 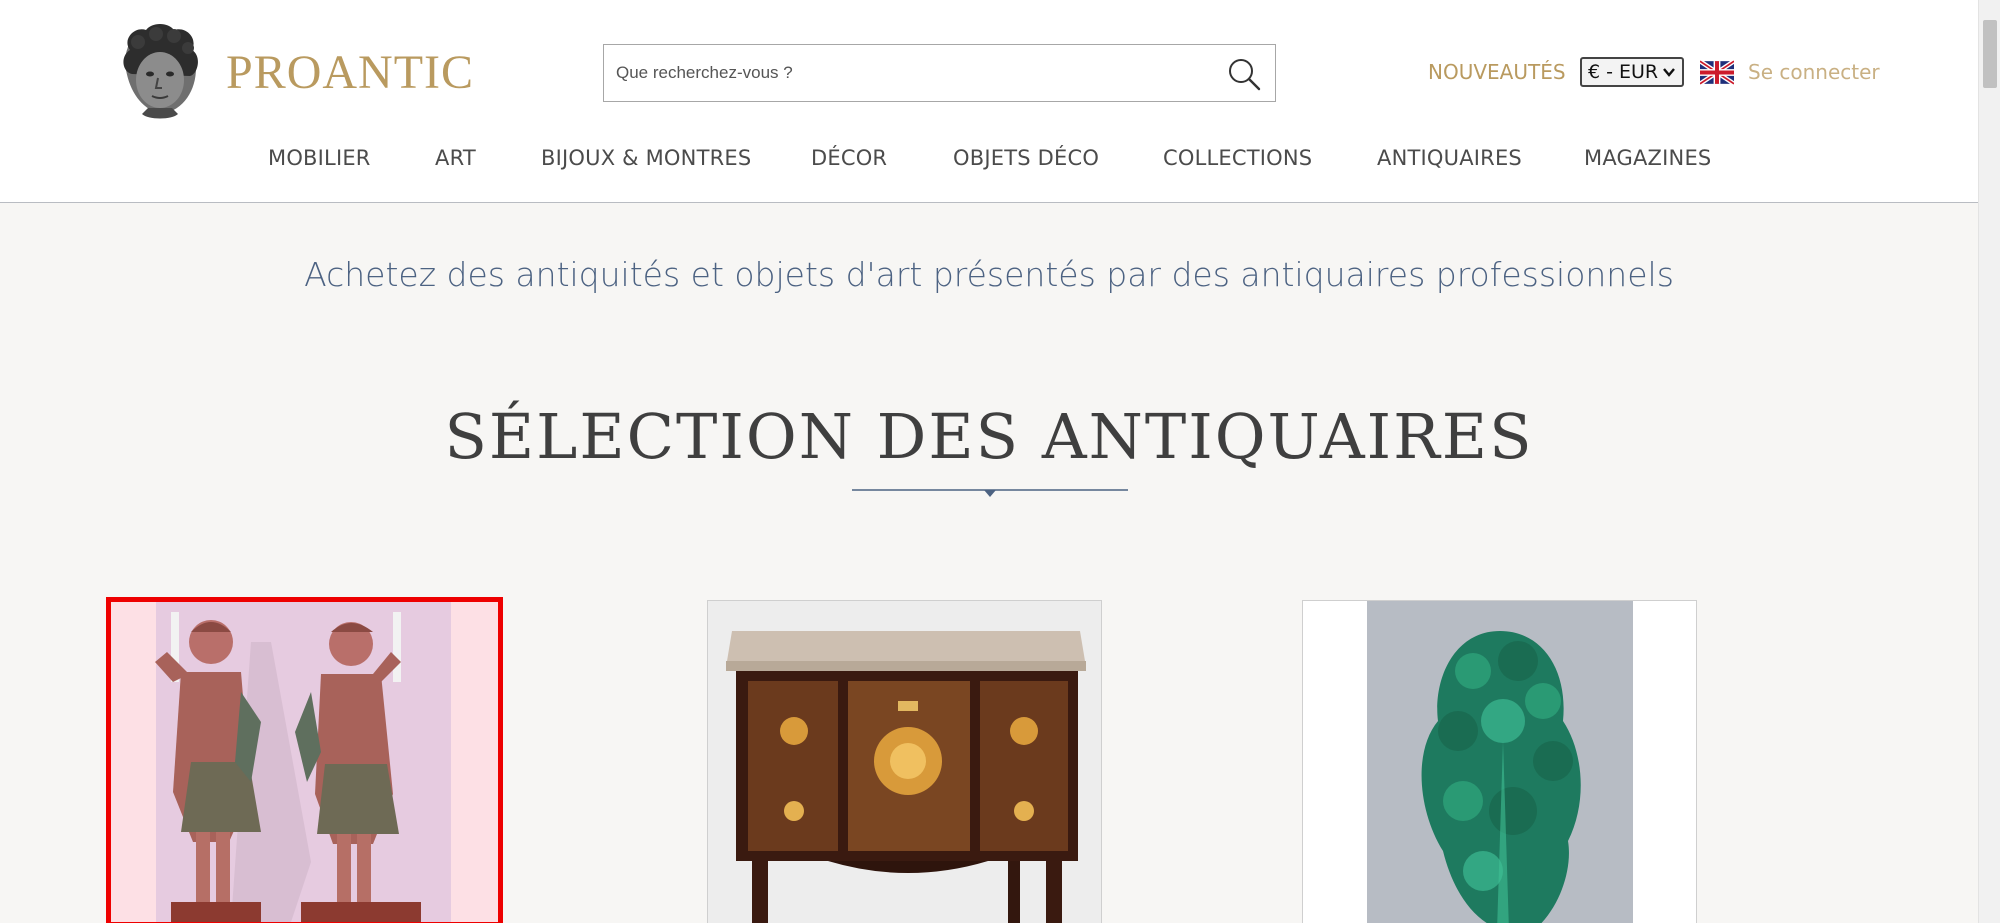 I want to click on product-card-angels, so click(x=304, y=760).